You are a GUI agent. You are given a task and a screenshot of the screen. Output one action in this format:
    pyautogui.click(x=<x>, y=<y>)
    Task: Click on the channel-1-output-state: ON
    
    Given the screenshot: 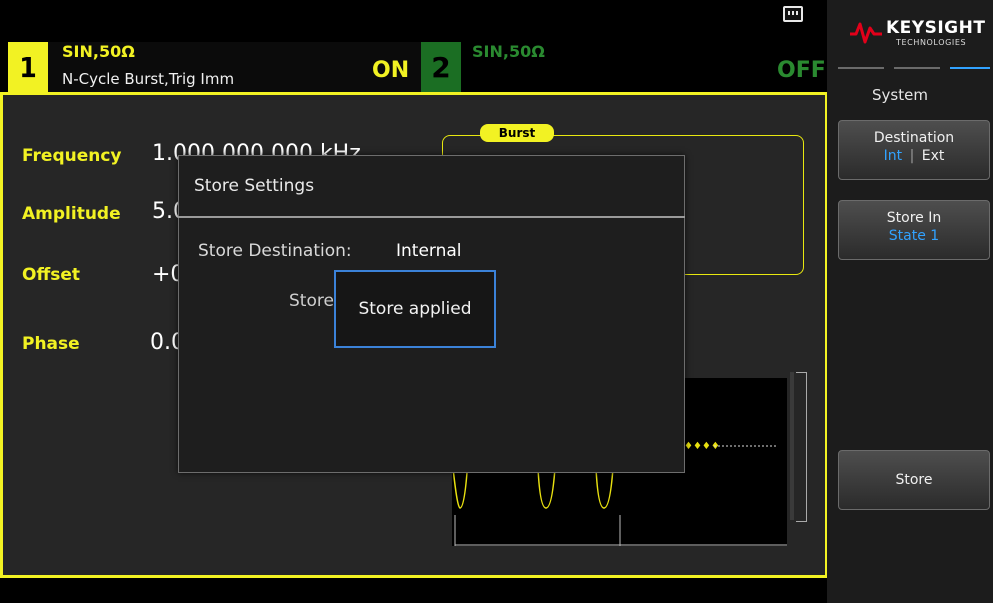 What is the action you would take?
    pyautogui.click(x=391, y=70)
    